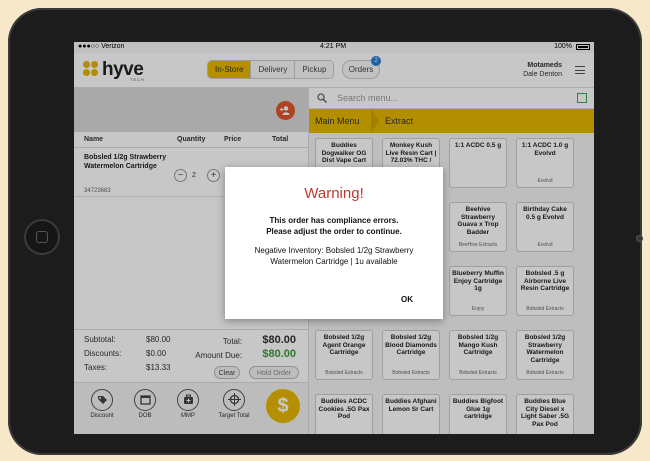 The image size is (650, 461). I want to click on dialog-title: Warning!, so click(334, 193).